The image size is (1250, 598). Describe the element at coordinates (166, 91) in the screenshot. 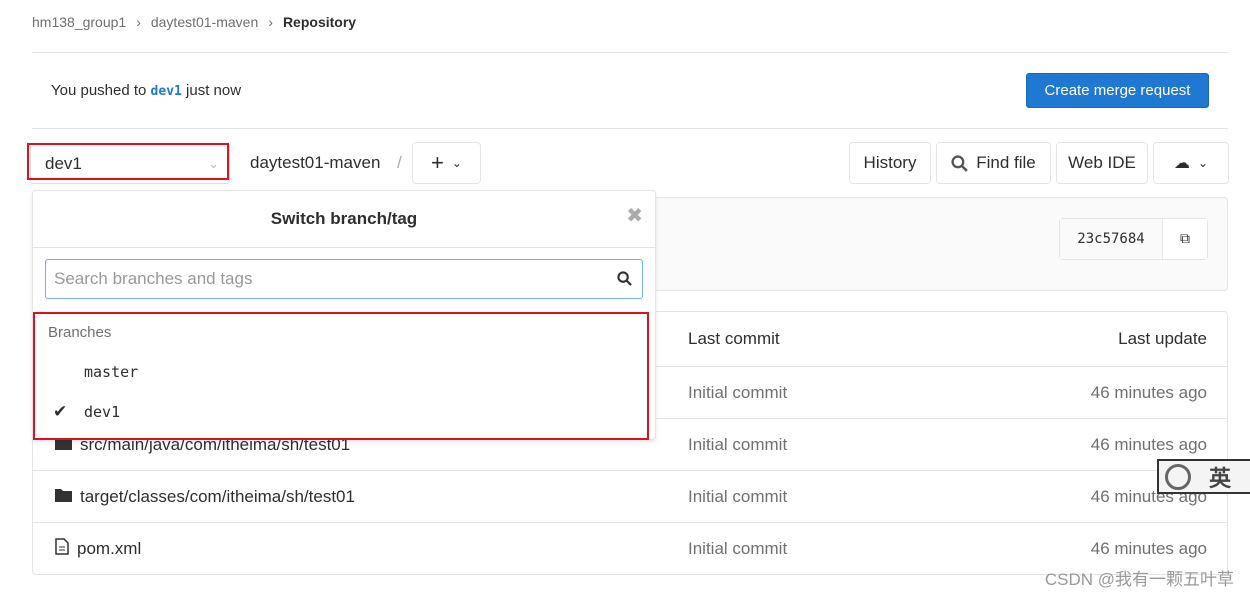

I see `pushed-branch: dev1` at that location.